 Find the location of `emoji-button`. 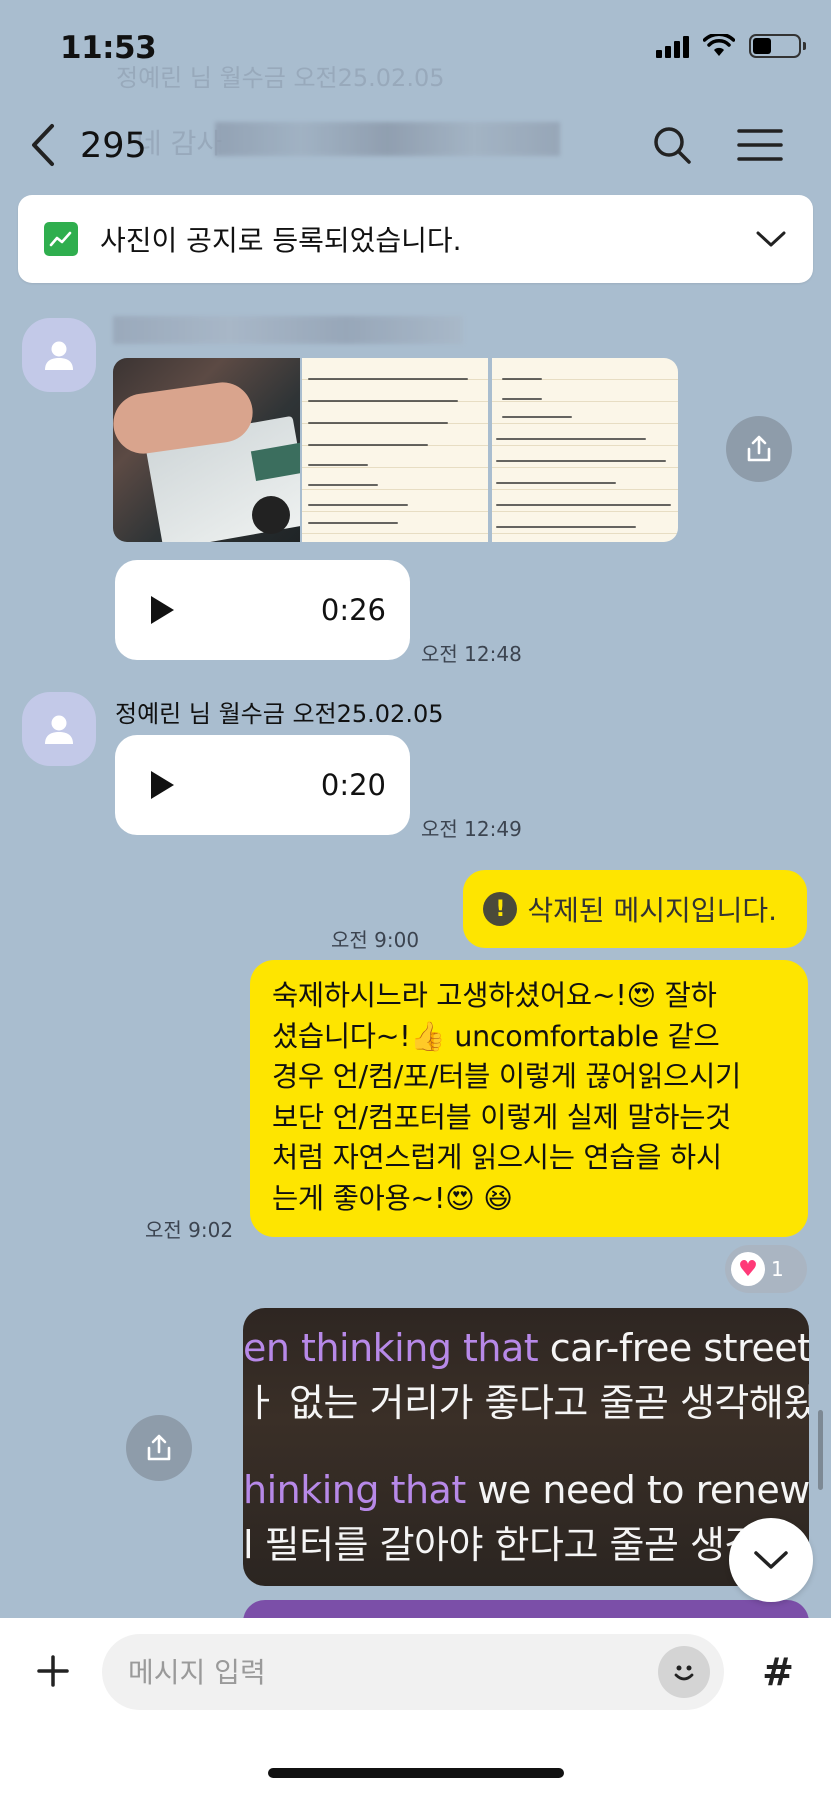

emoji-button is located at coordinates (684, 1672).